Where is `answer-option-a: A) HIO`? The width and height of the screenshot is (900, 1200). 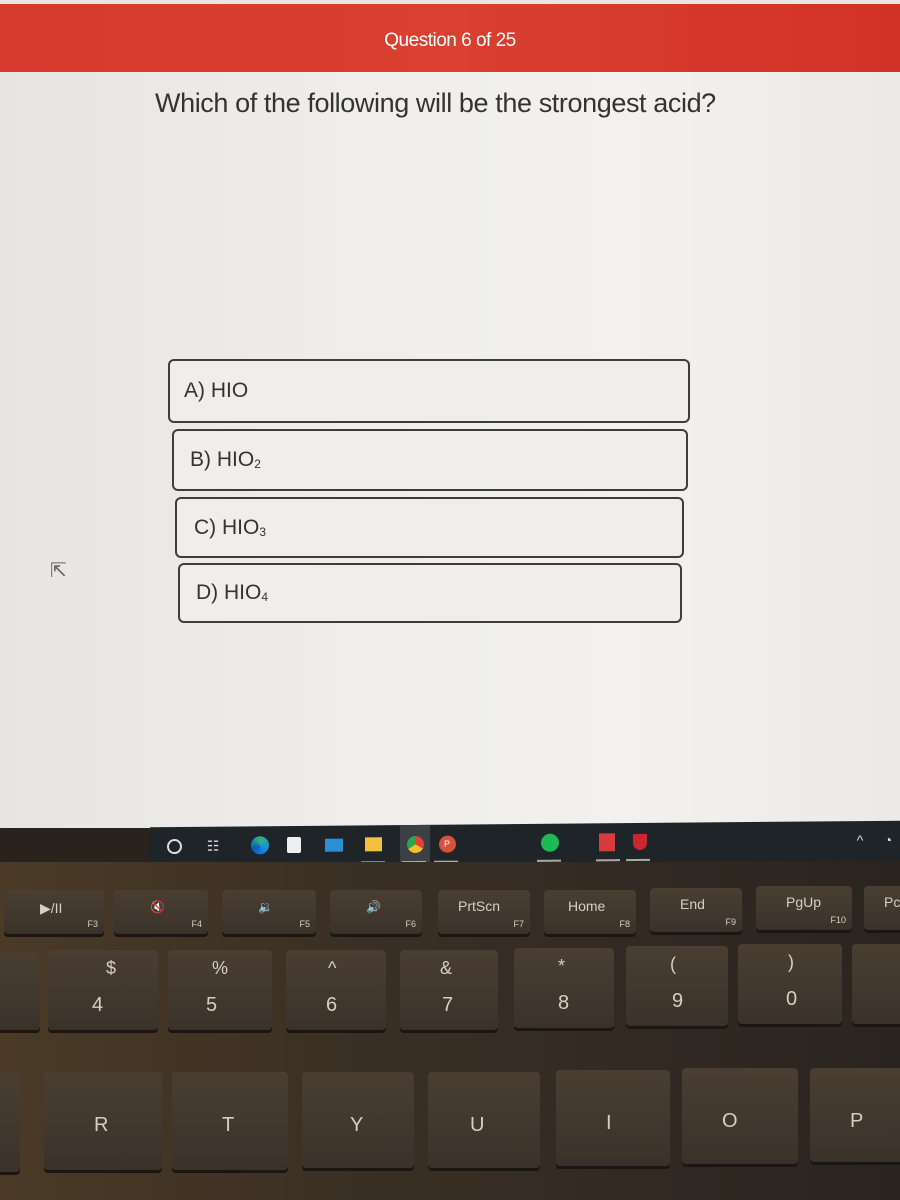 answer-option-a: A) HIO is located at coordinates (429, 391).